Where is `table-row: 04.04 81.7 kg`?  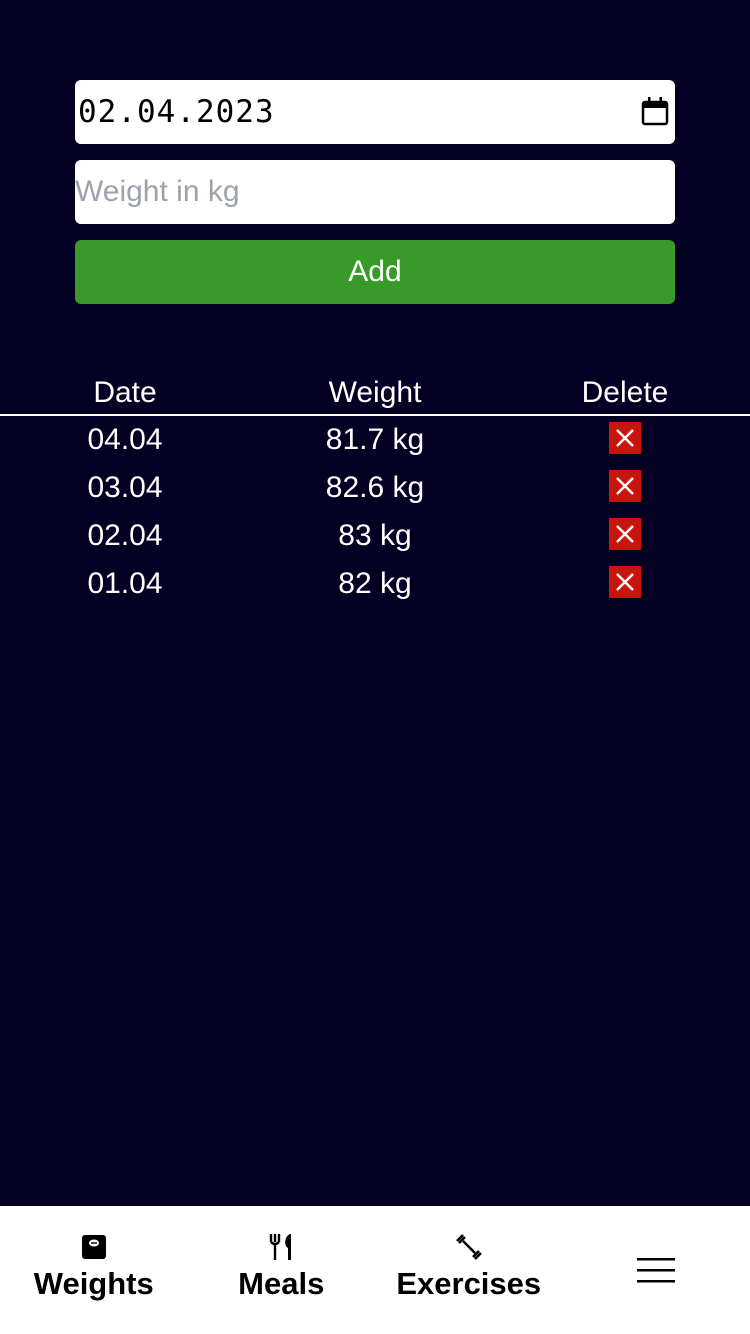 table-row: 04.04 81.7 kg is located at coordinates (375, 440).